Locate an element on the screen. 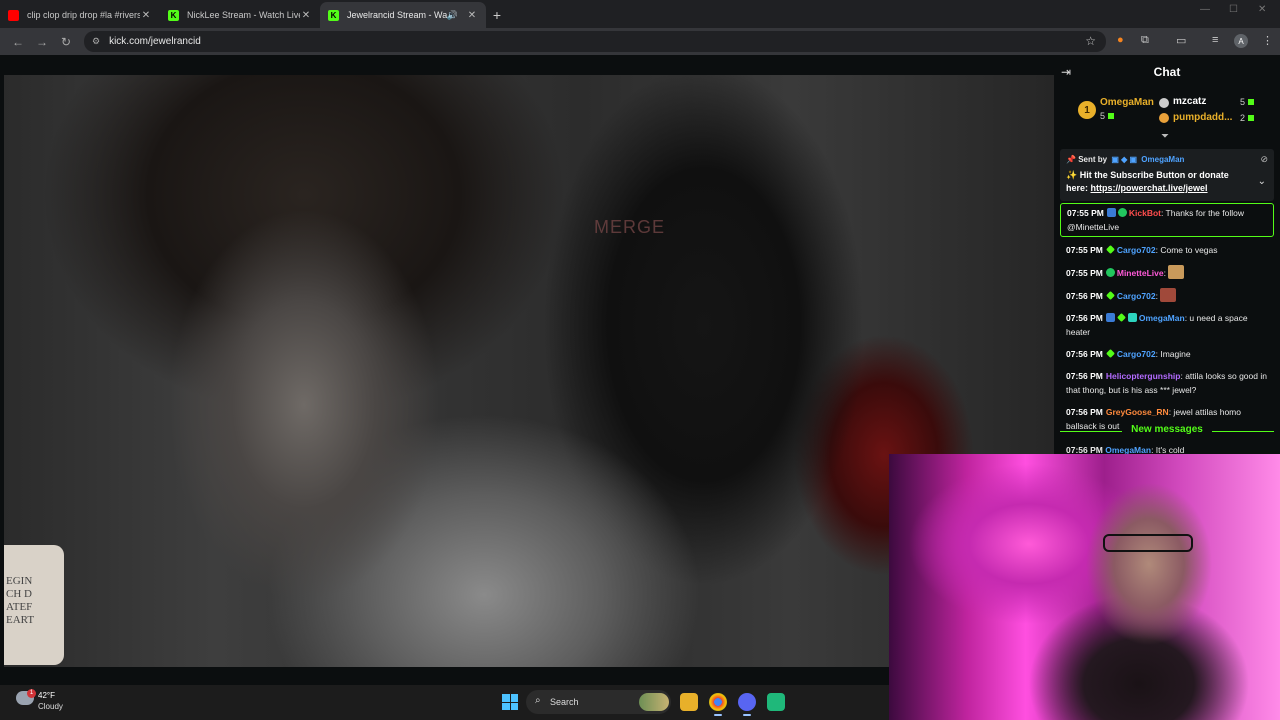 The width and height of the screenshot is (1280, 720). unpin-icon: ⊘ is located at coordinates (1264, 159).